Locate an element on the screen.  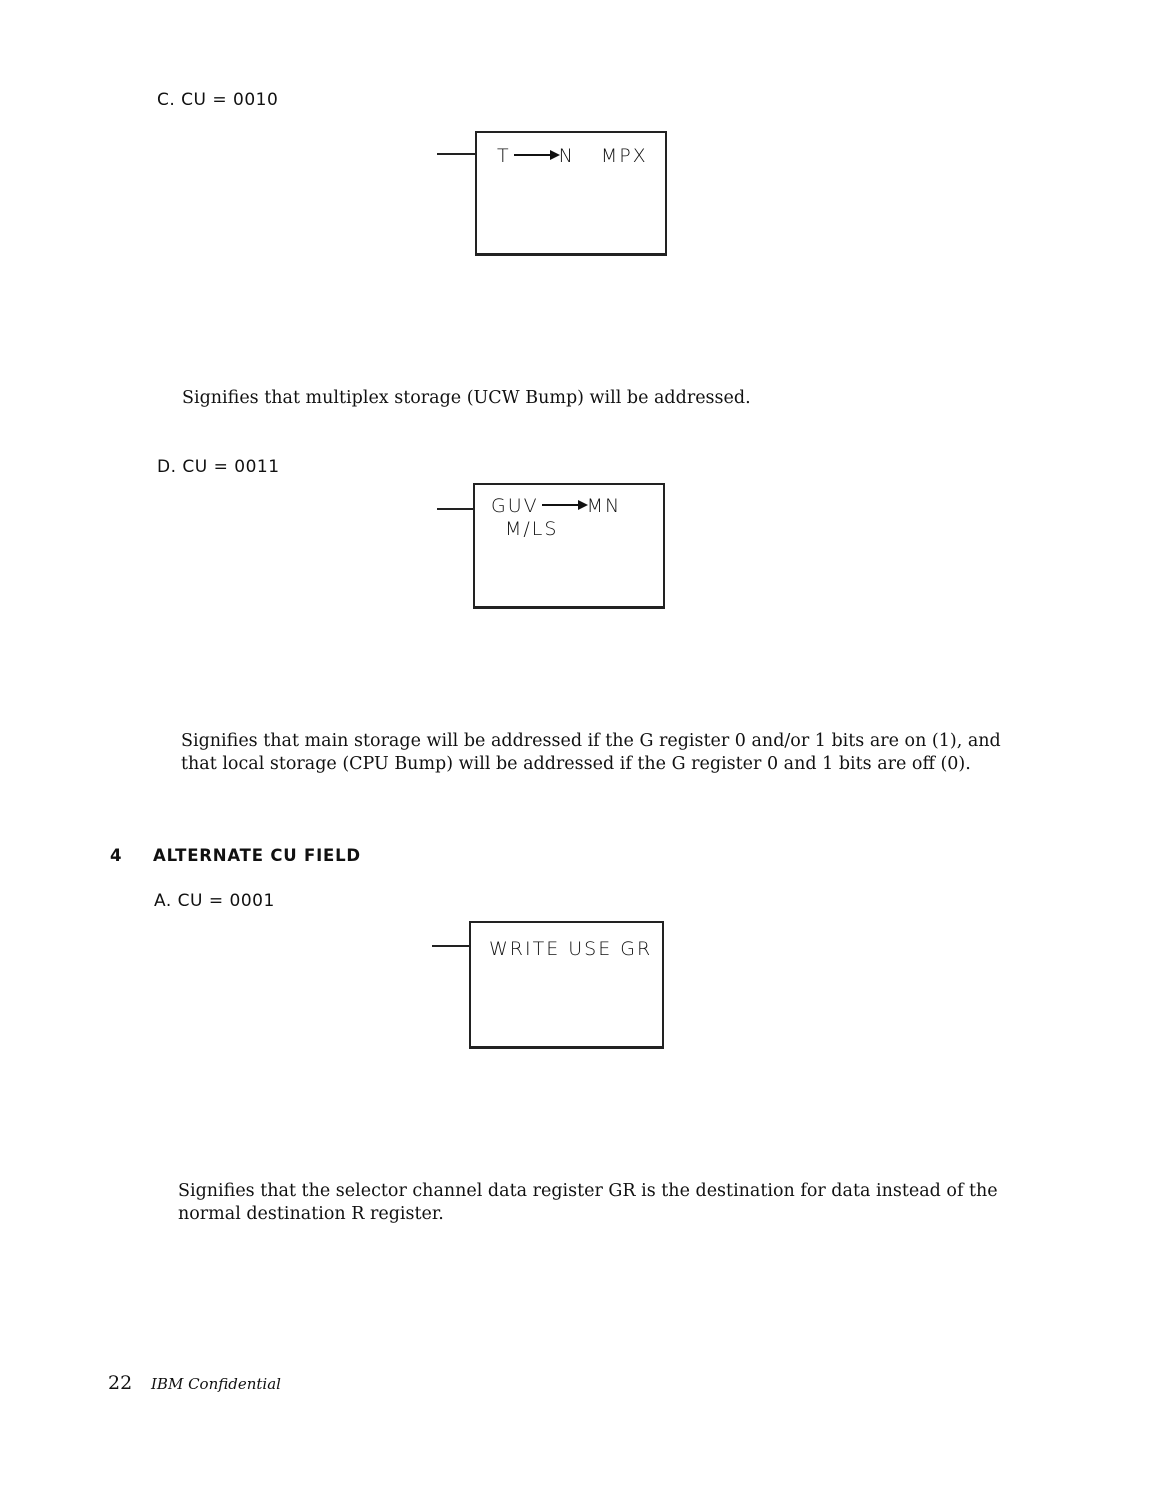
confidentiality-notice: IBM Confidential is located at coordinates (216, 1384).